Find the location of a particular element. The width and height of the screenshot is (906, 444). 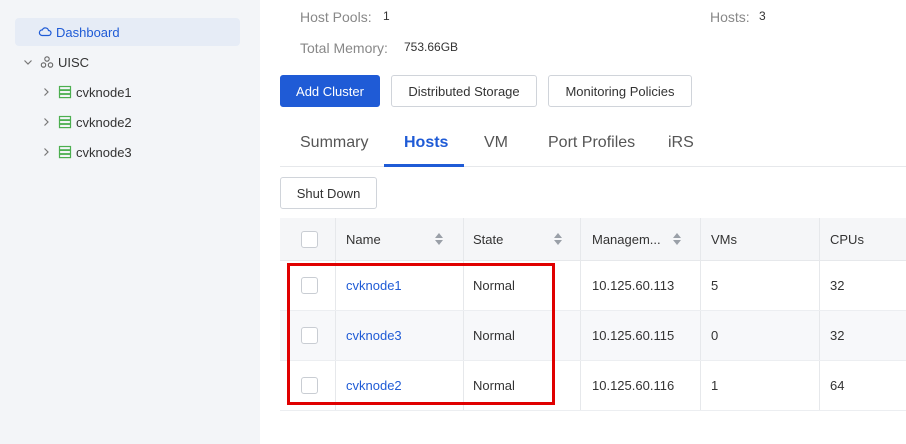

sidebar-item-uisc: UISC is located at coordinates (55, 62).